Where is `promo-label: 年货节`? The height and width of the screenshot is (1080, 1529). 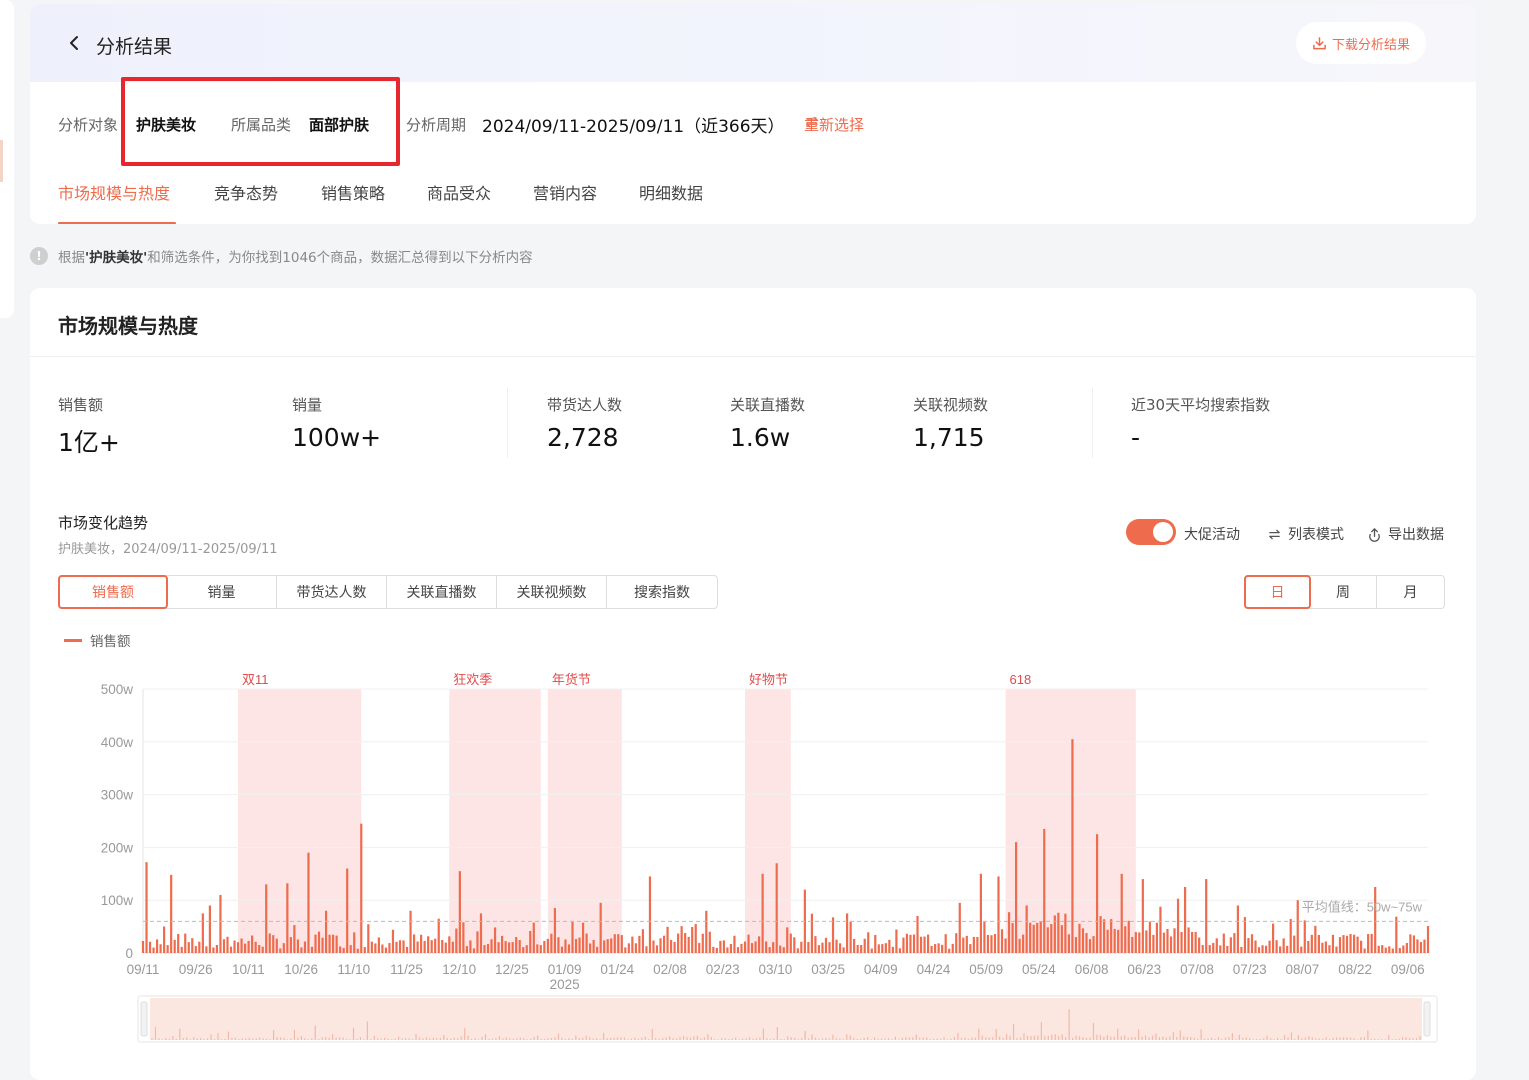
promo-label: 年货节 is located at coordinates (571, 679).